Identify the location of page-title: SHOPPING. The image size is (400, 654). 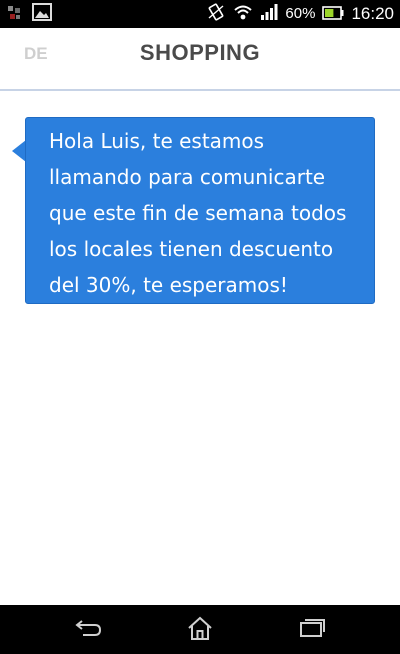
(200, 52).